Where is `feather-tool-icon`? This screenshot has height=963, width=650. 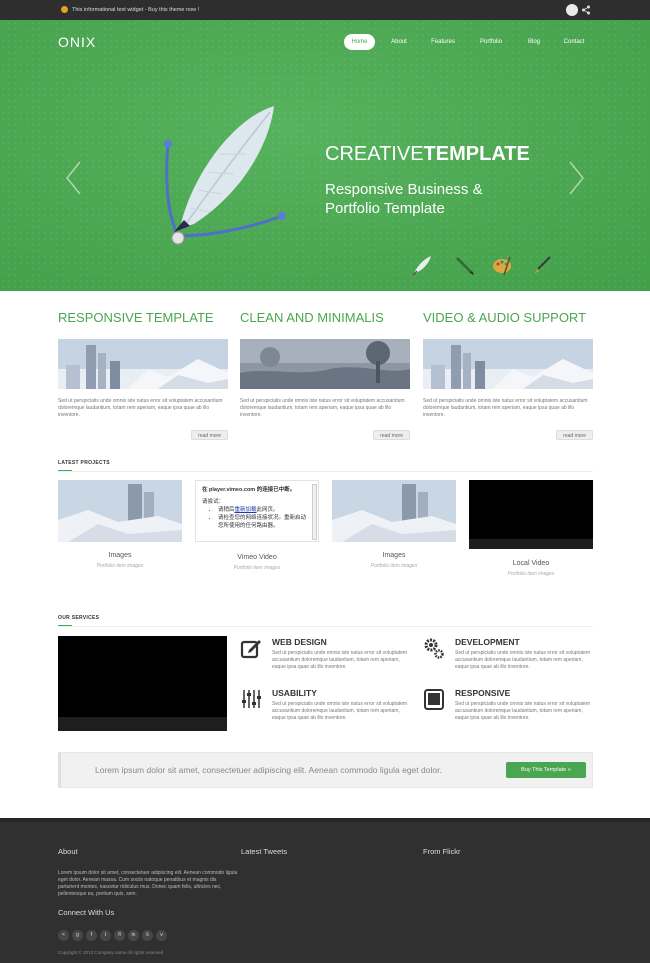 feather-tool-icon is located at coordinates (422, 265).